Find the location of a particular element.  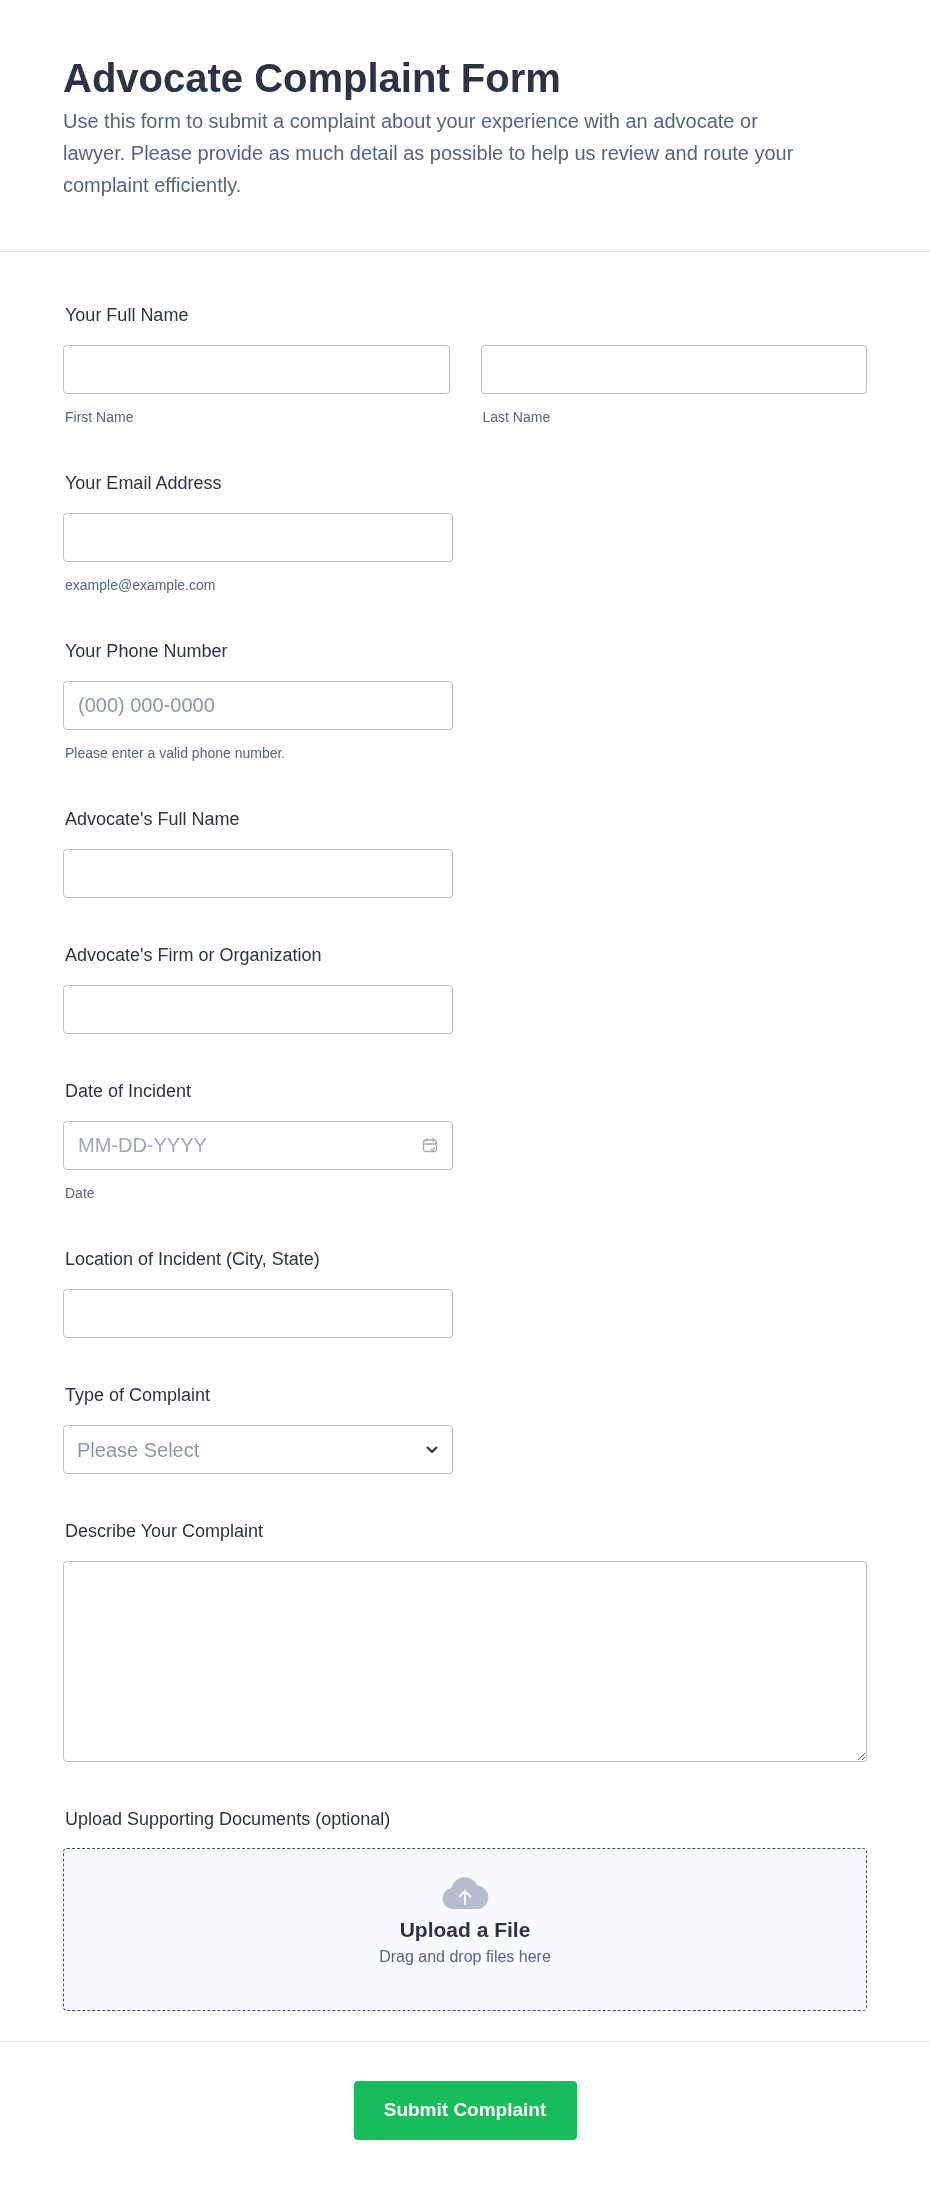

form-title: Advocate Complaint Form is located at coordinates (312, 78).